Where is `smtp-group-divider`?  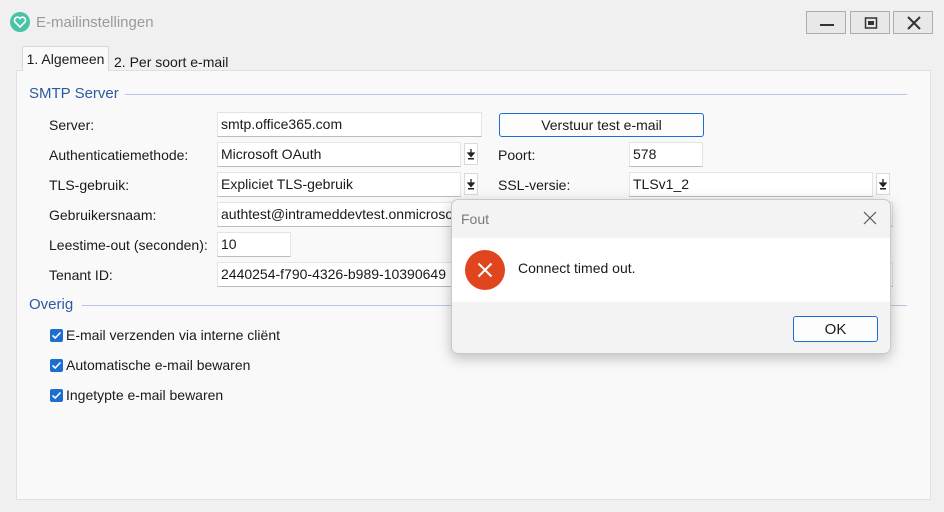 smtp-group-divider is located at coordinates (516, 94).